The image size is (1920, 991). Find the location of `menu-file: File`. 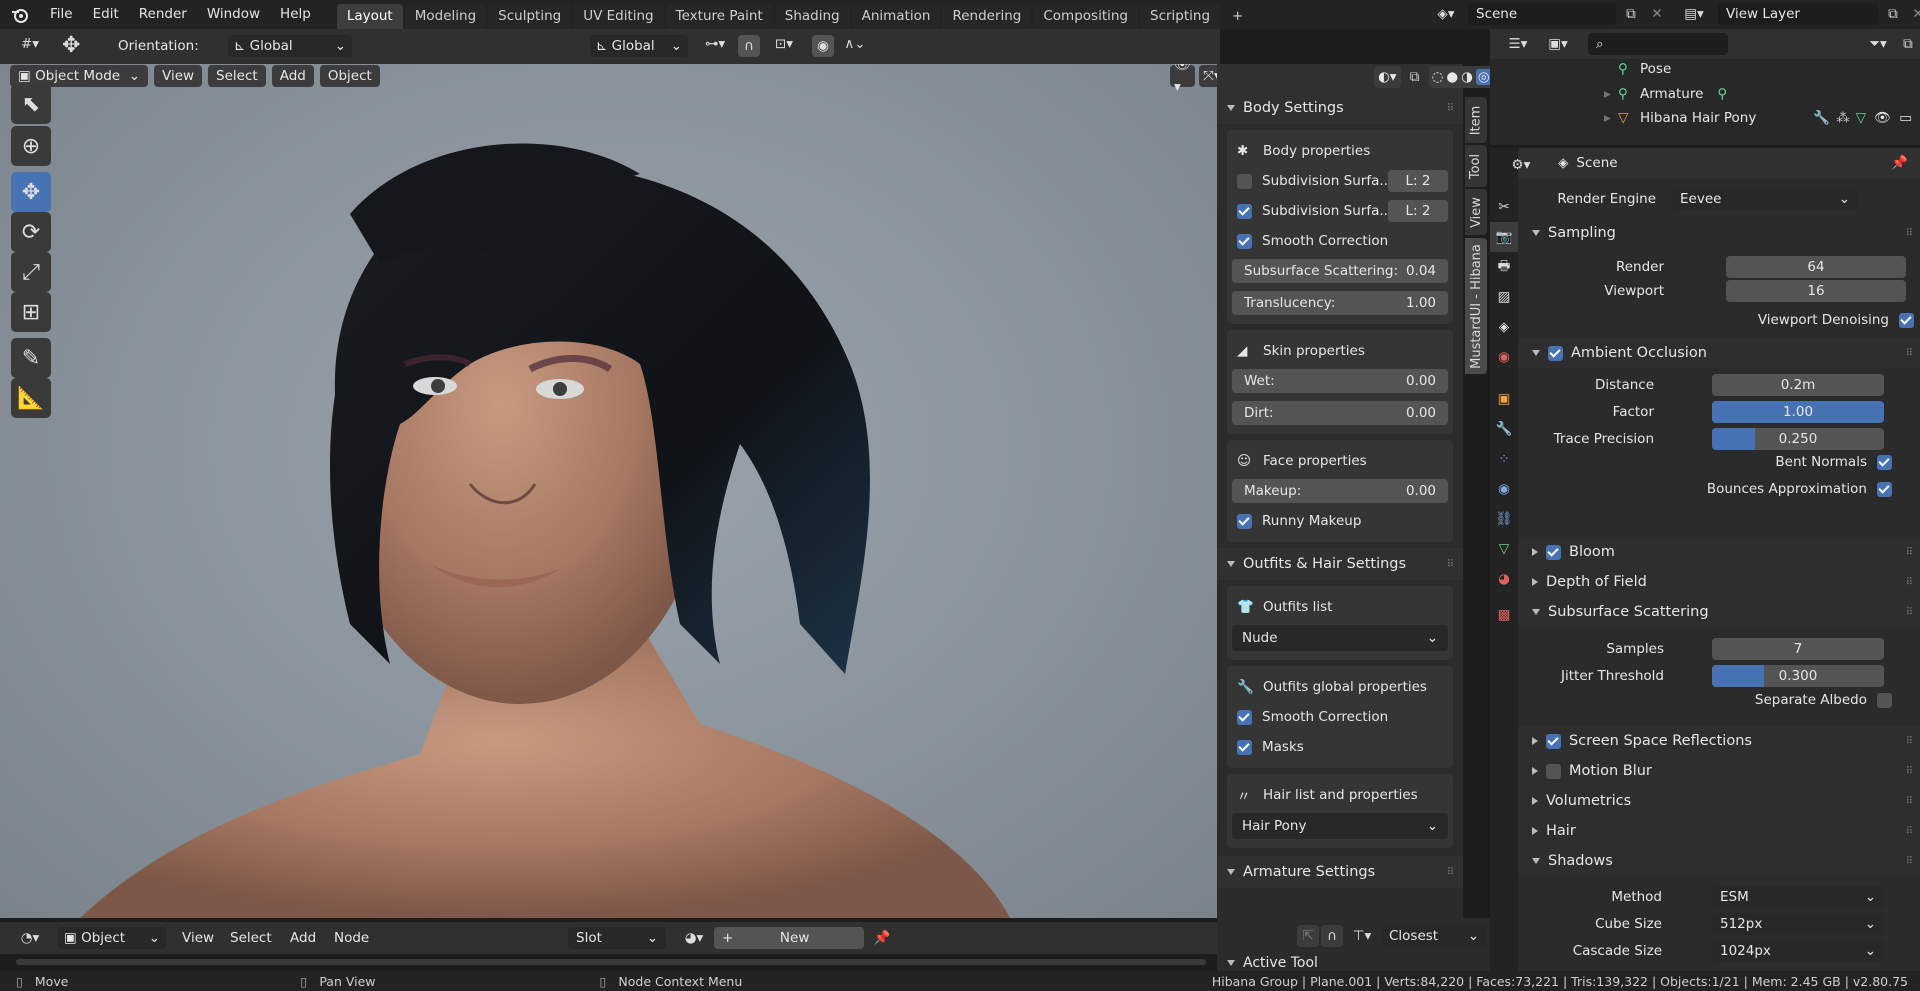

menu-file: File is located at coordinates (61, 14).